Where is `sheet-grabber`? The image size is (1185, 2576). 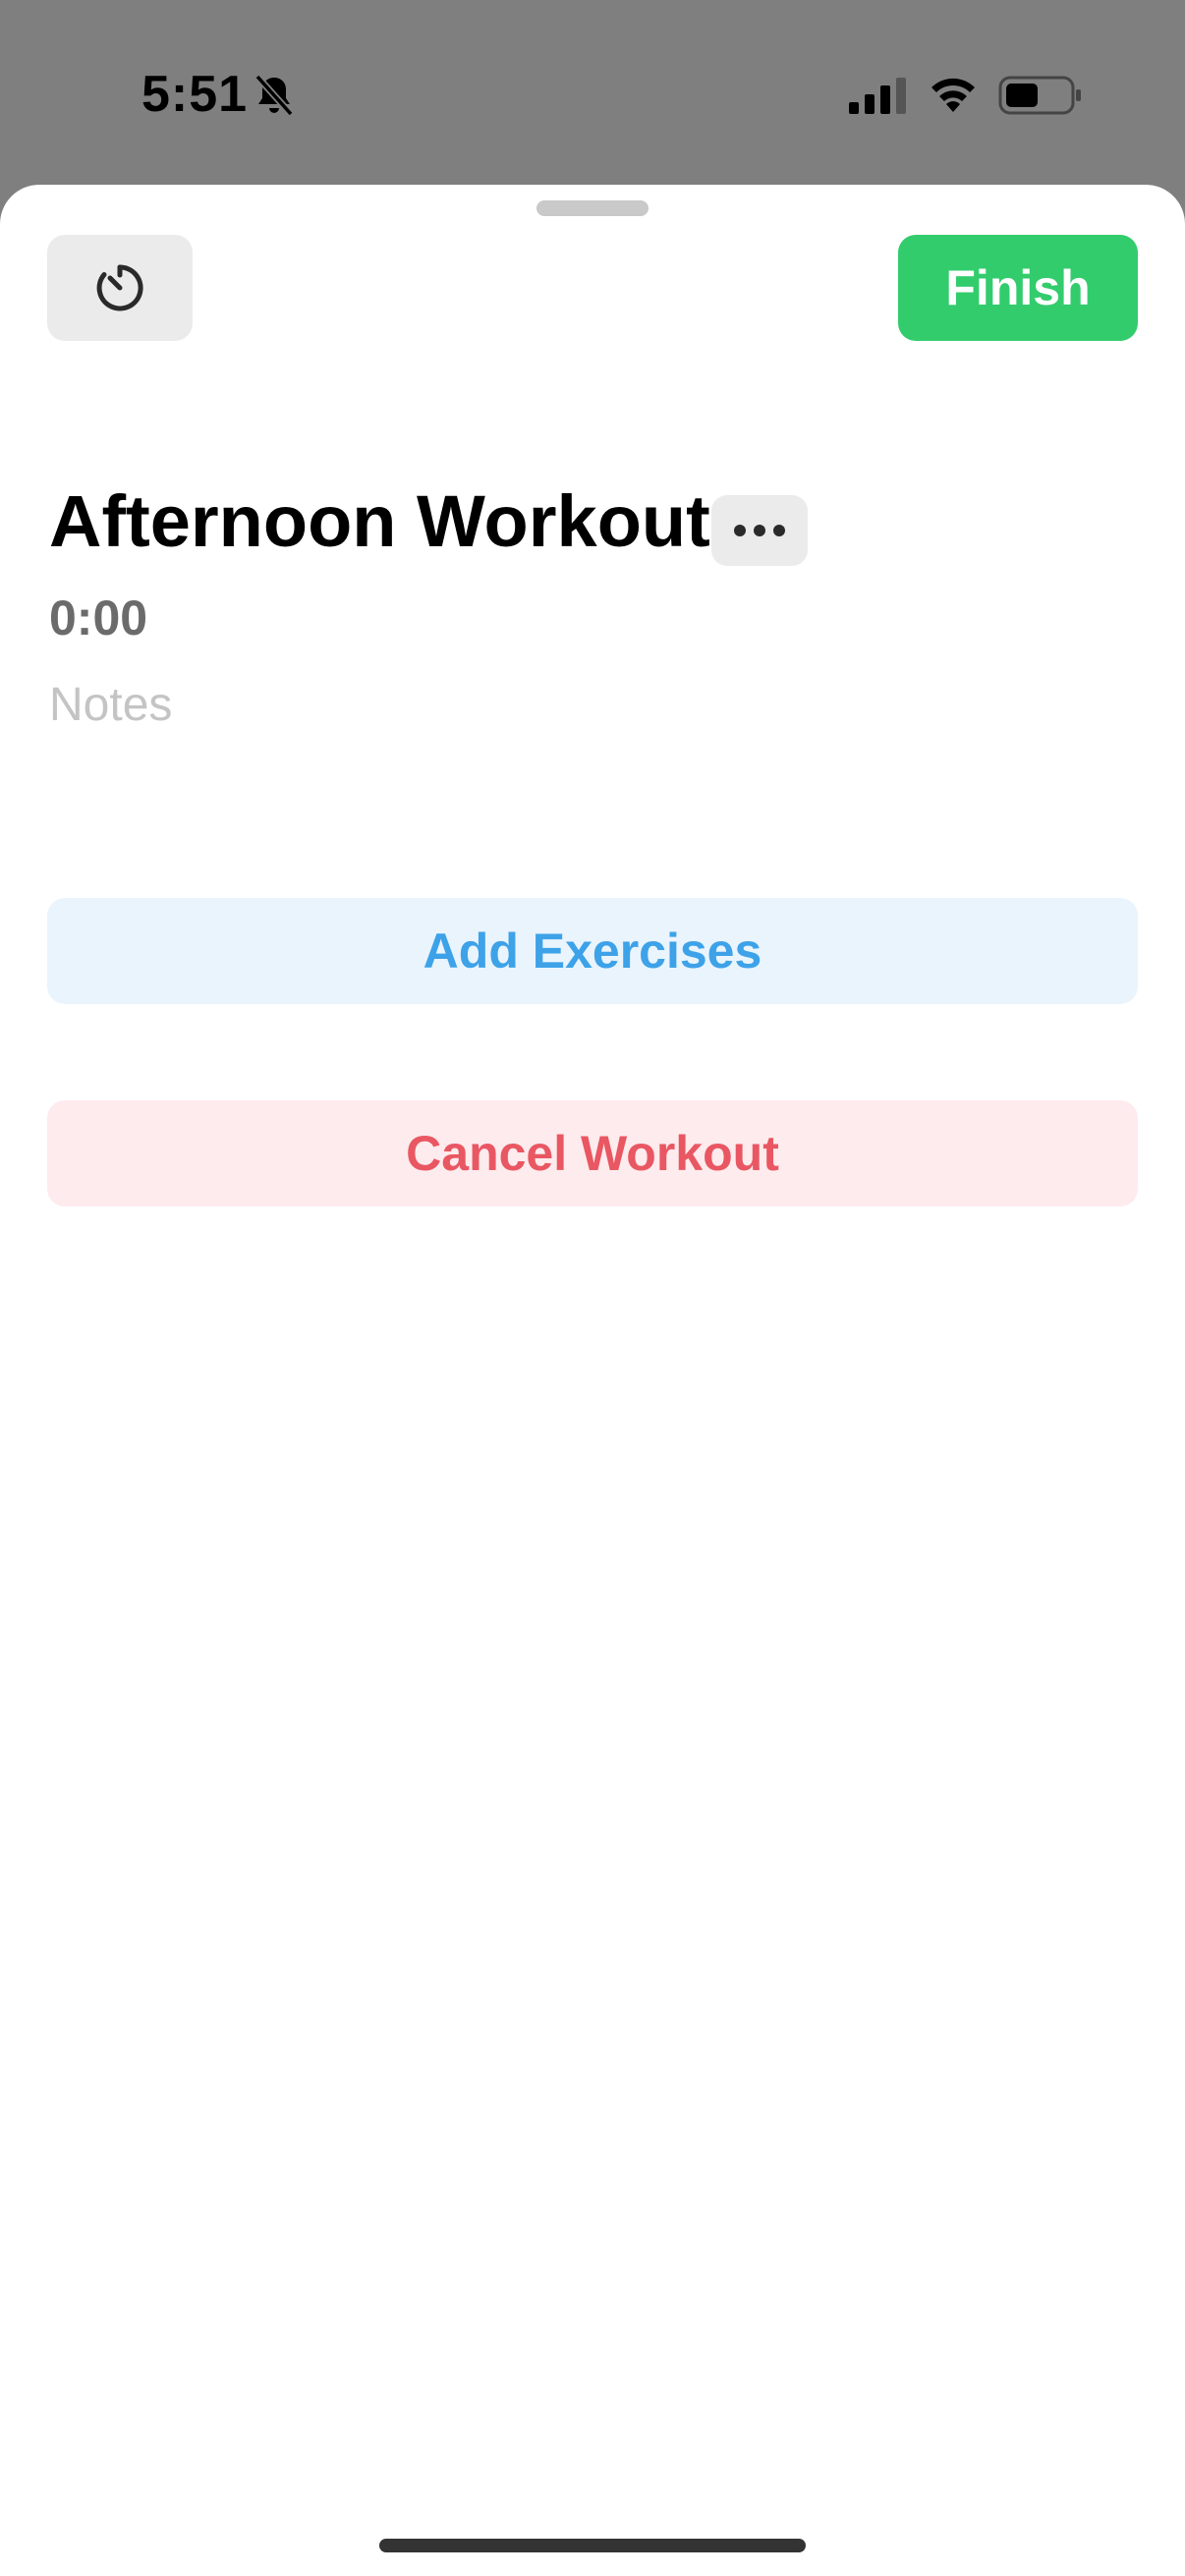 sheet-grabber is located at coordinates (592, 208).